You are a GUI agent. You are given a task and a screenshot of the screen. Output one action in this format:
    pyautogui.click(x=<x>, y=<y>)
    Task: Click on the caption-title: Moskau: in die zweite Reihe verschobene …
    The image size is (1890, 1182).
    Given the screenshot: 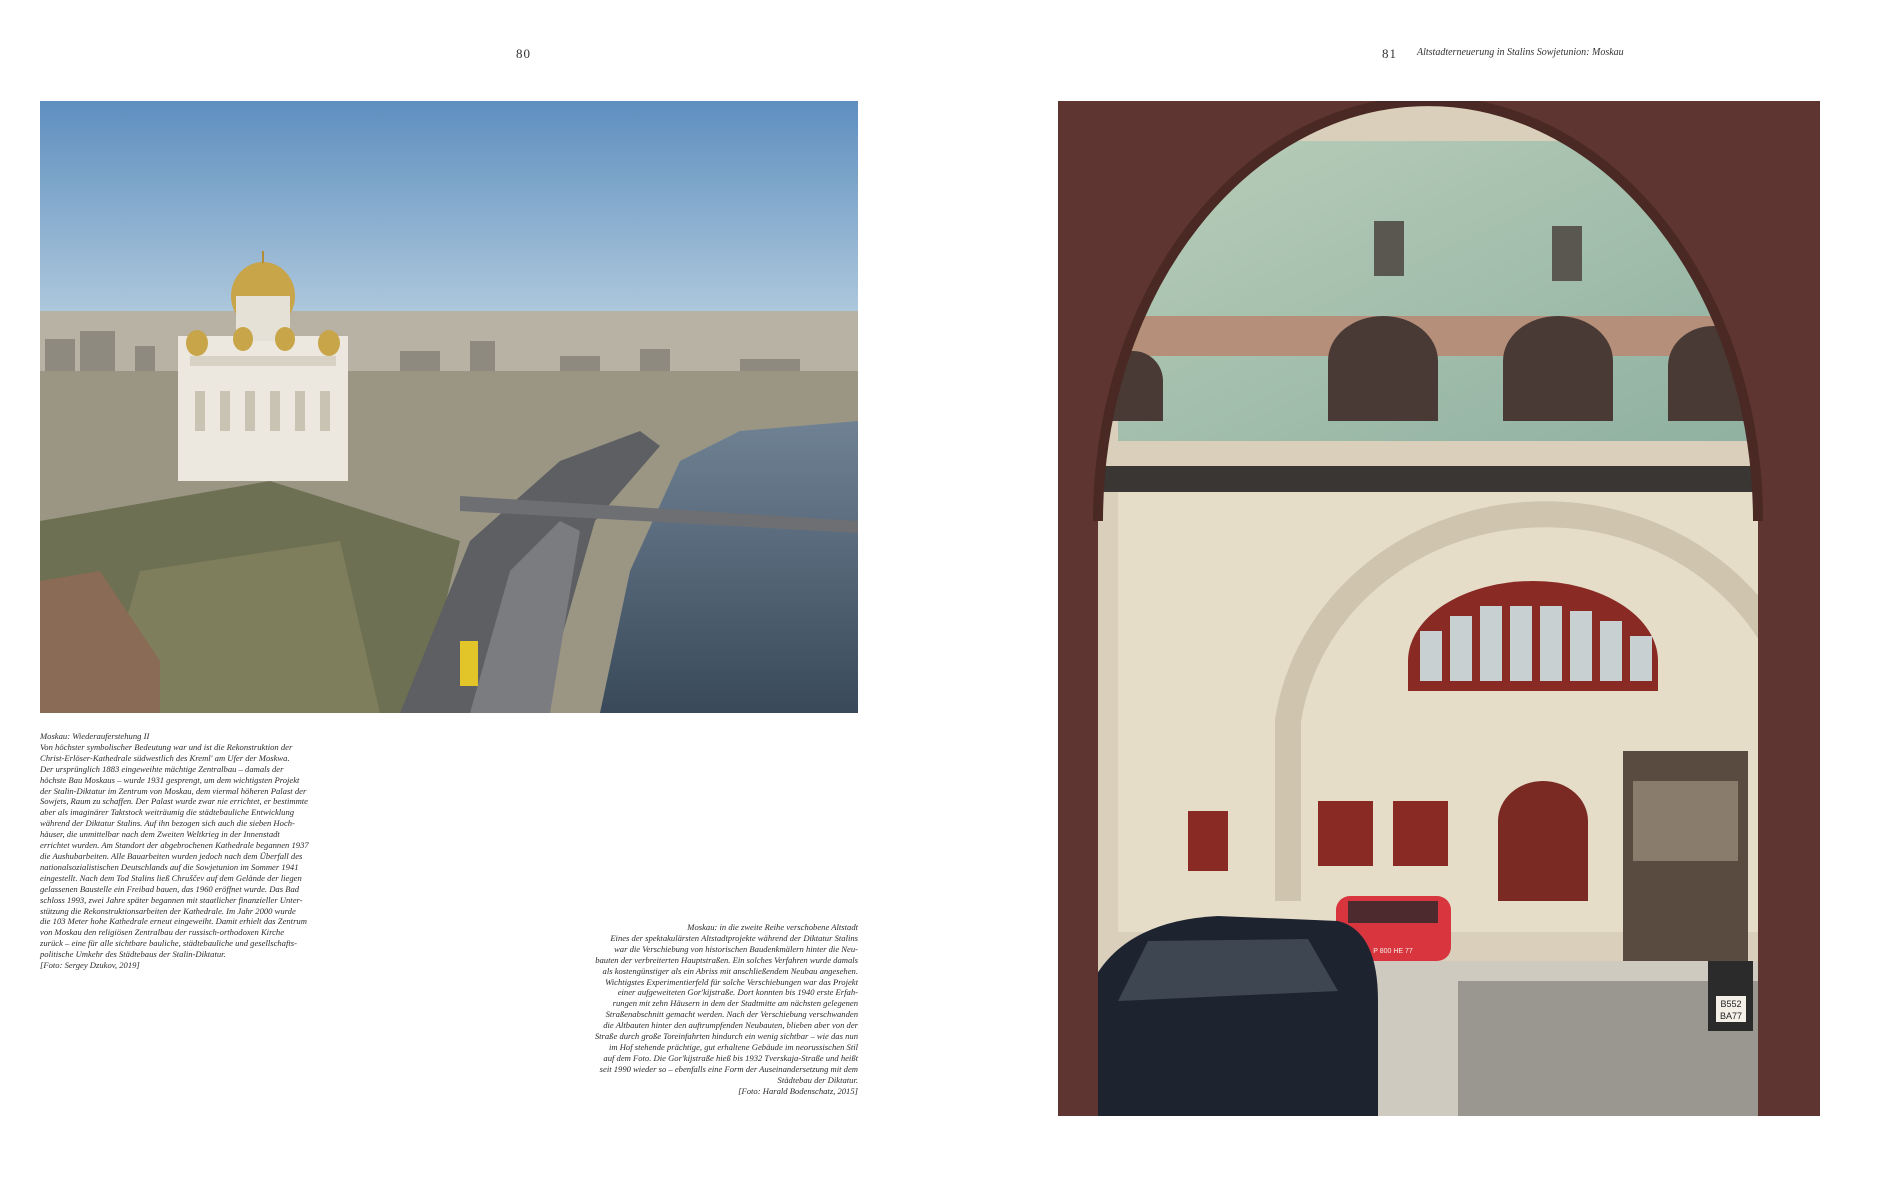 What is the action you would take?
    pyautogui.click(x=772, y=927)
    